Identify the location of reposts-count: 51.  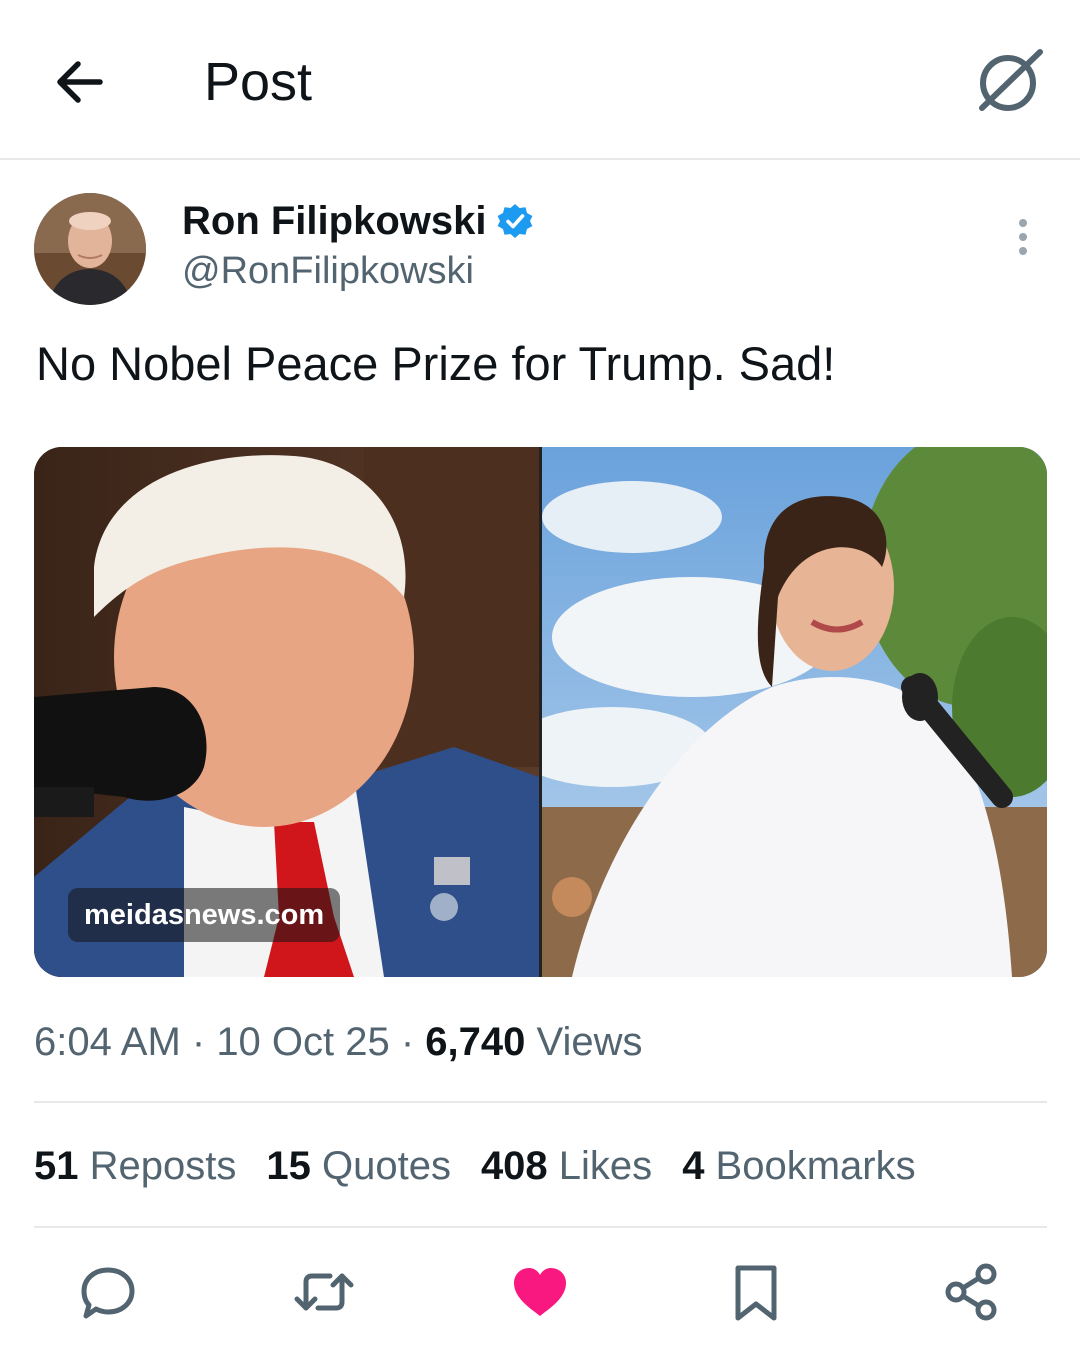
(56, 1166).